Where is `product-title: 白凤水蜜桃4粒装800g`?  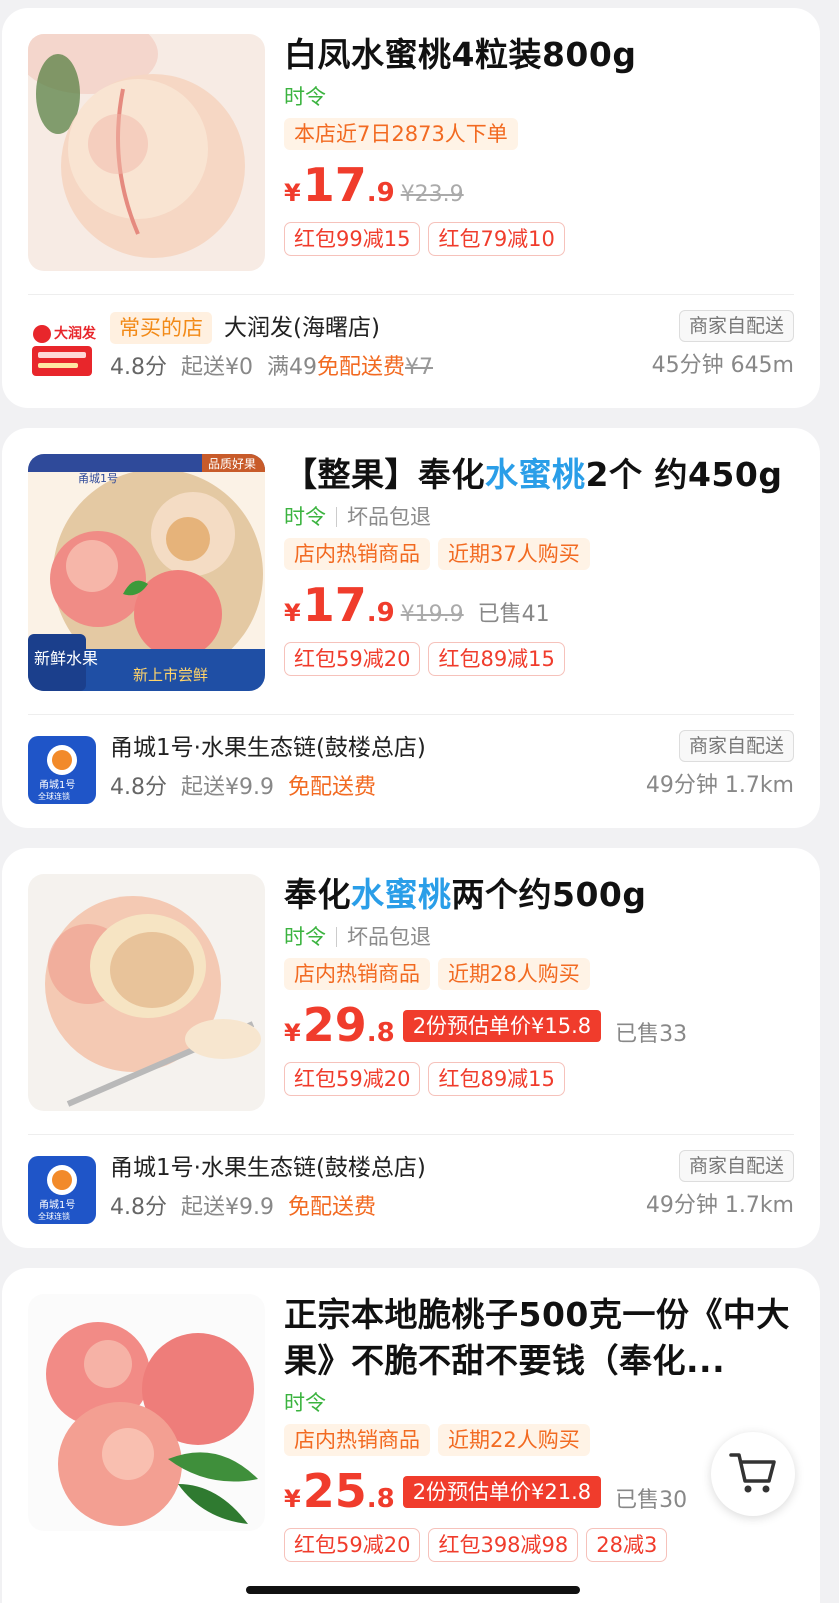
product-title: 白凤水蜜桃4粒装800g is located at coordinates (542, 55).